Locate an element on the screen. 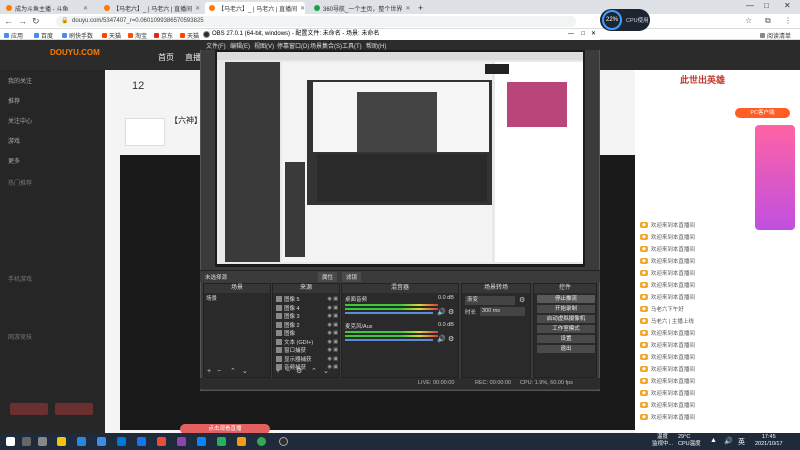  source-item: 图像 2 ◉ ▣ is located at coordinates (307, 325).